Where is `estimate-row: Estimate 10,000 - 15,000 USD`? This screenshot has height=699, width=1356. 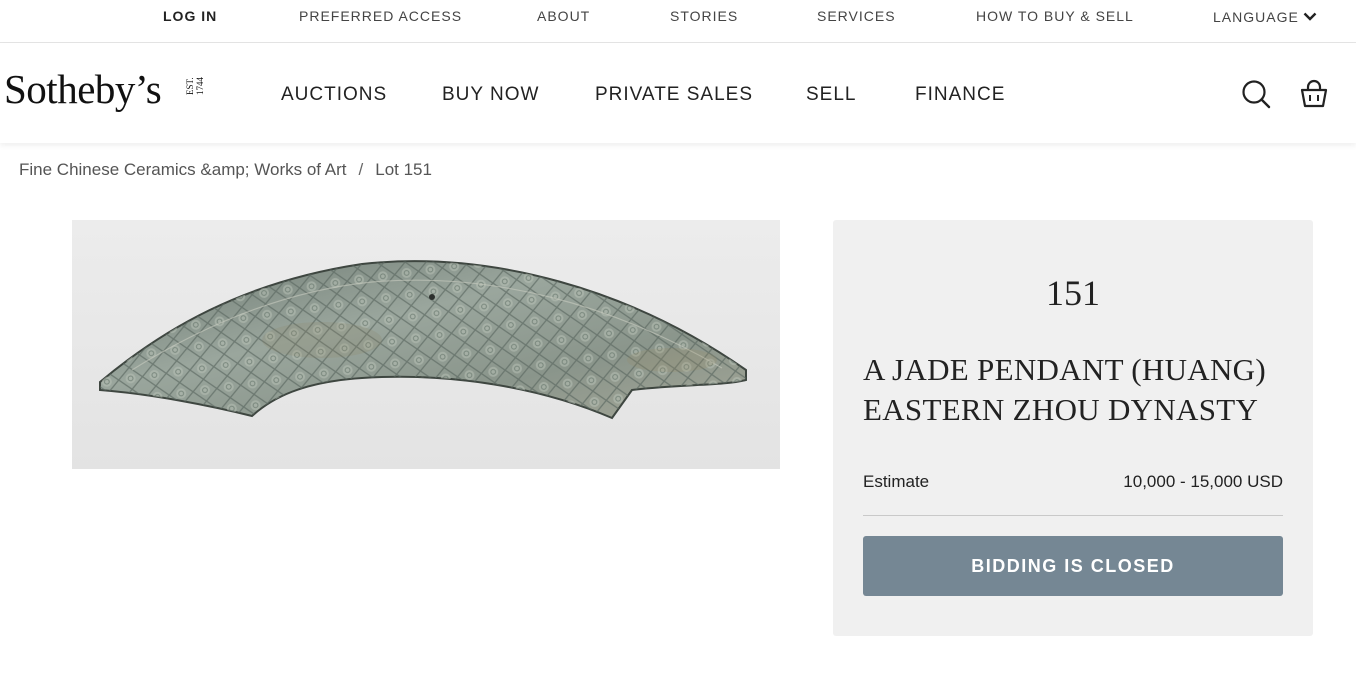
estimate-row: Estimate 10,000 - 15,000 USD is located at coordinates (1073, 494).